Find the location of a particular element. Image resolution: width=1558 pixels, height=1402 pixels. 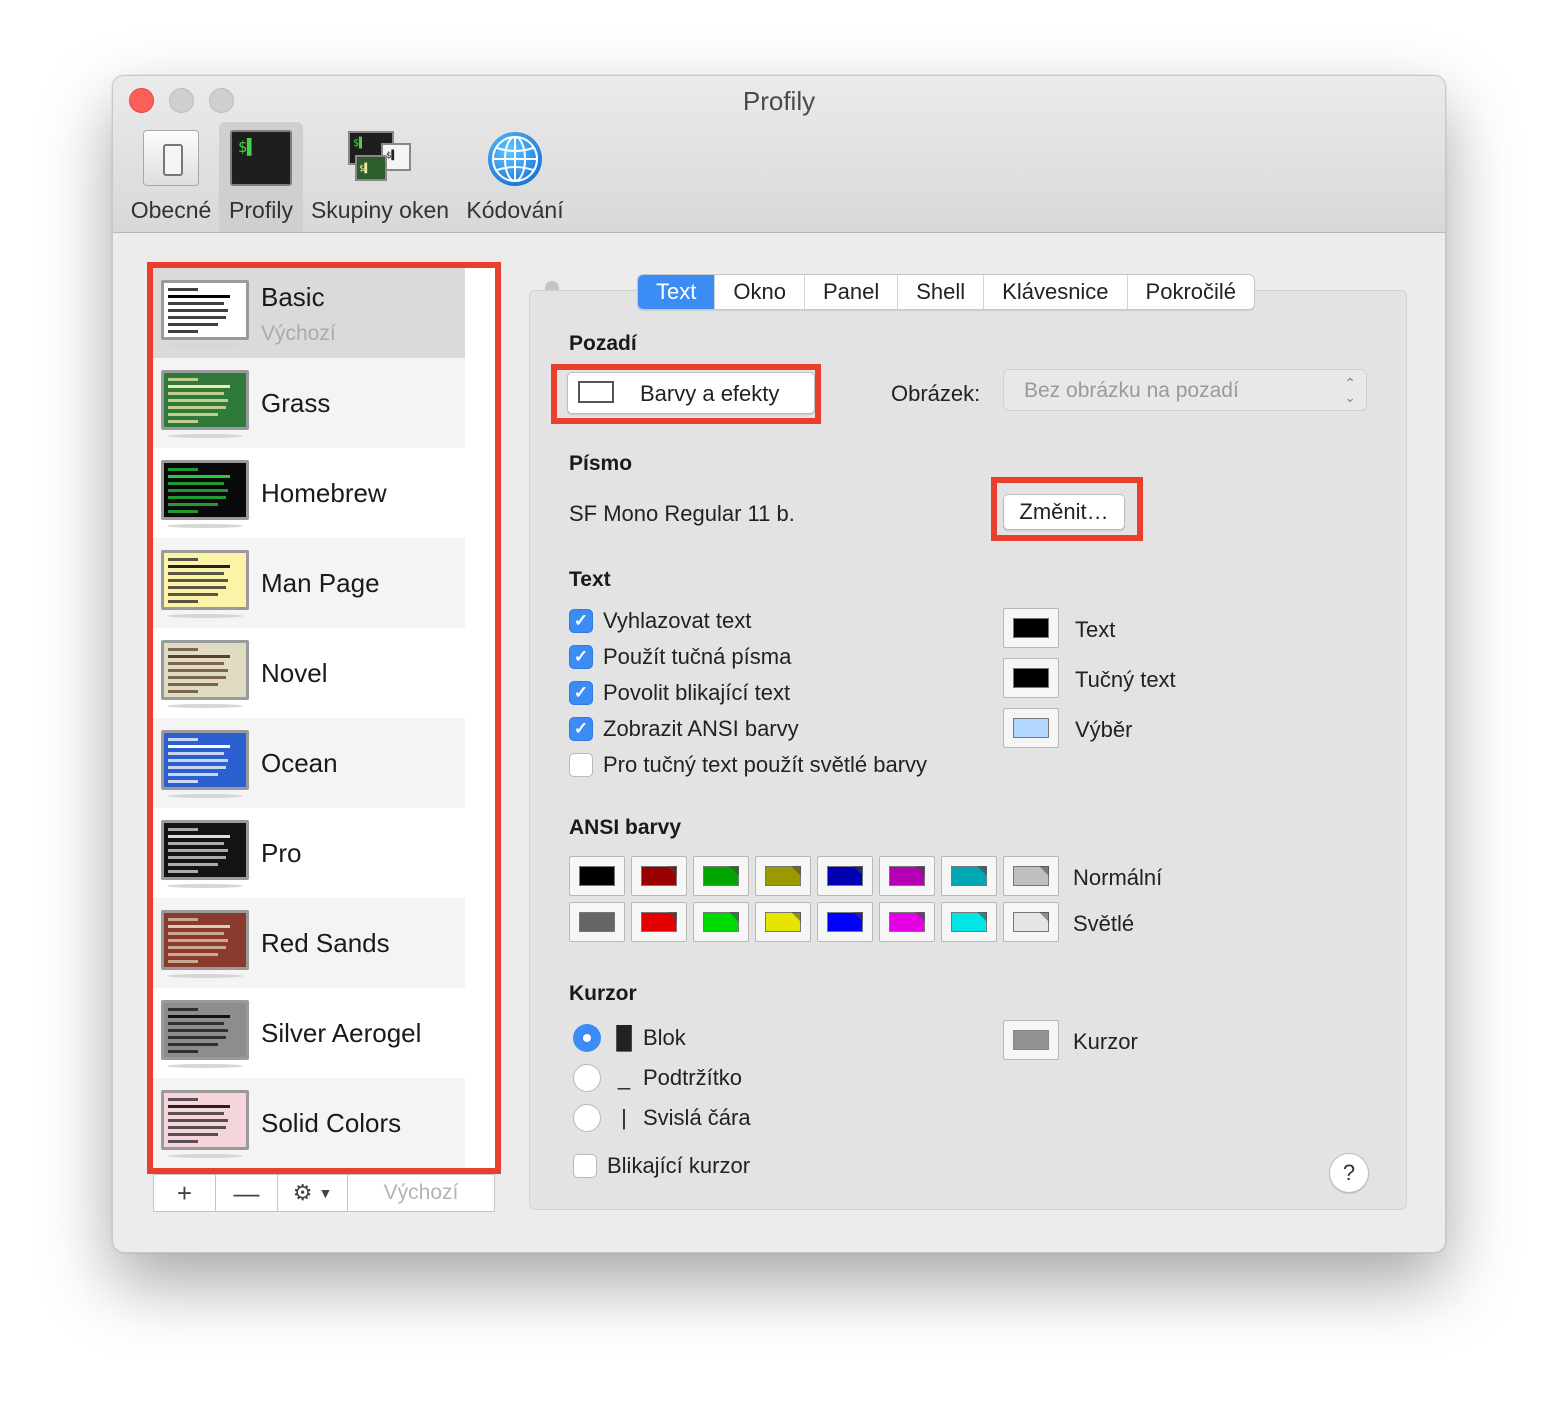

cursor-bar-radio: | Svislá čára is located at coordinates (662, 1118).